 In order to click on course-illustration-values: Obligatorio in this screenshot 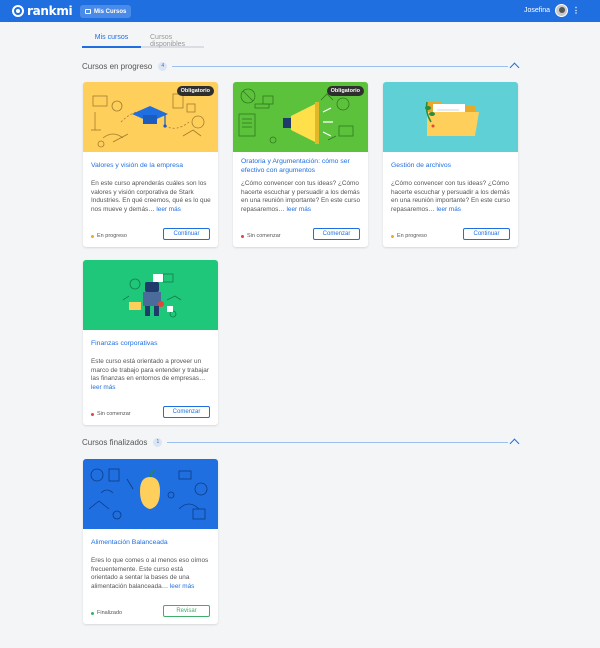, I will do `click(150, 117)`.